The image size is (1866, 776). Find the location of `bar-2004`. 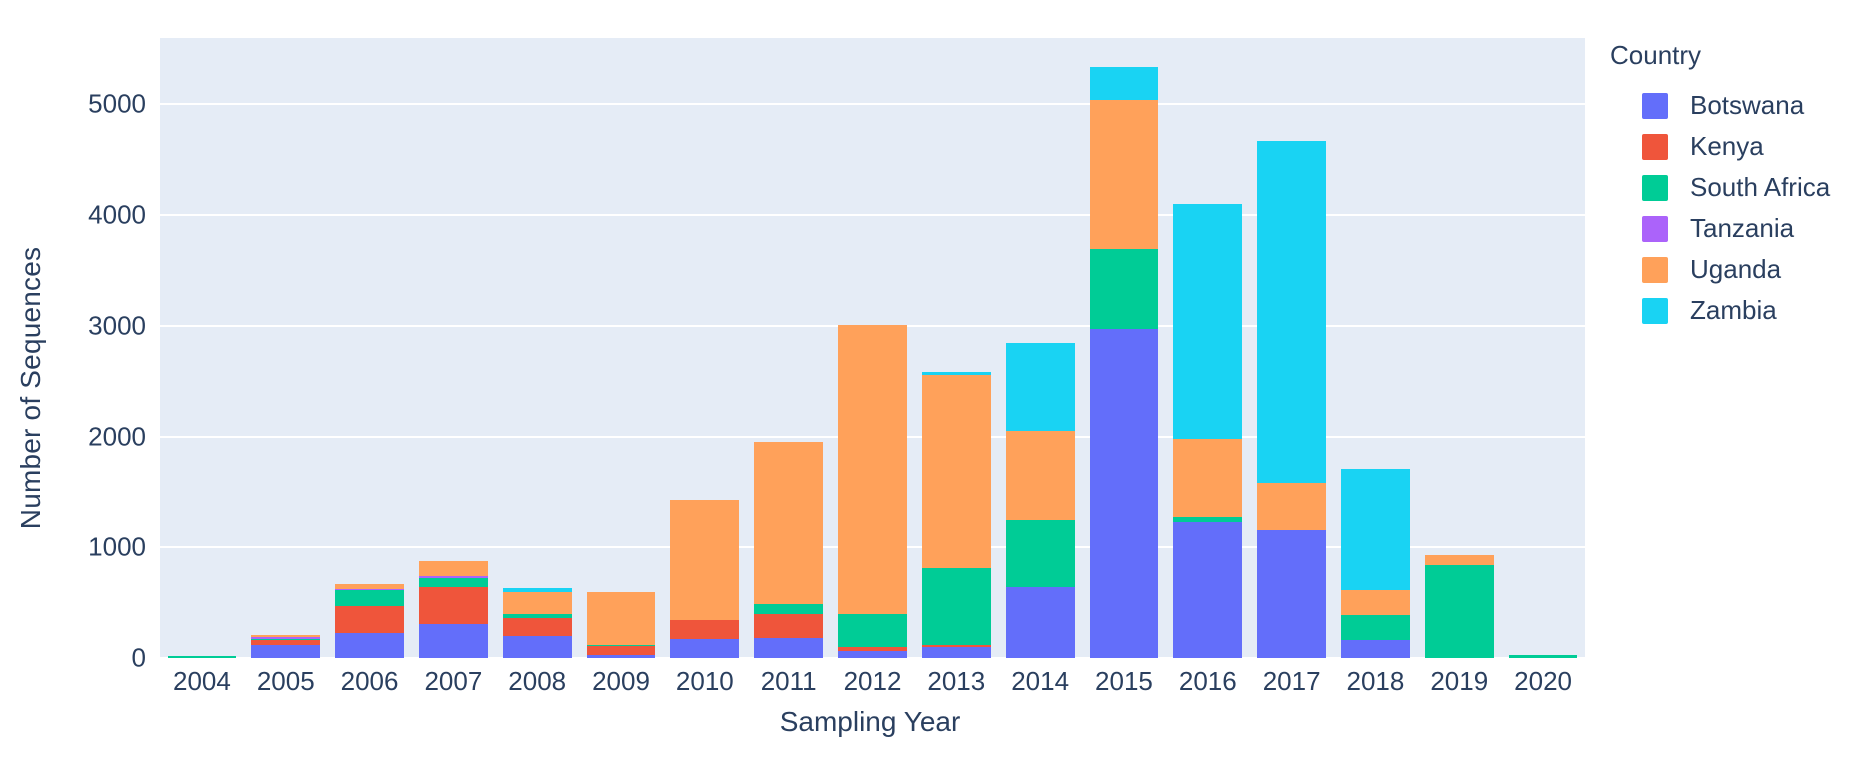

bar-2004 is located at coordinates (202, 657).